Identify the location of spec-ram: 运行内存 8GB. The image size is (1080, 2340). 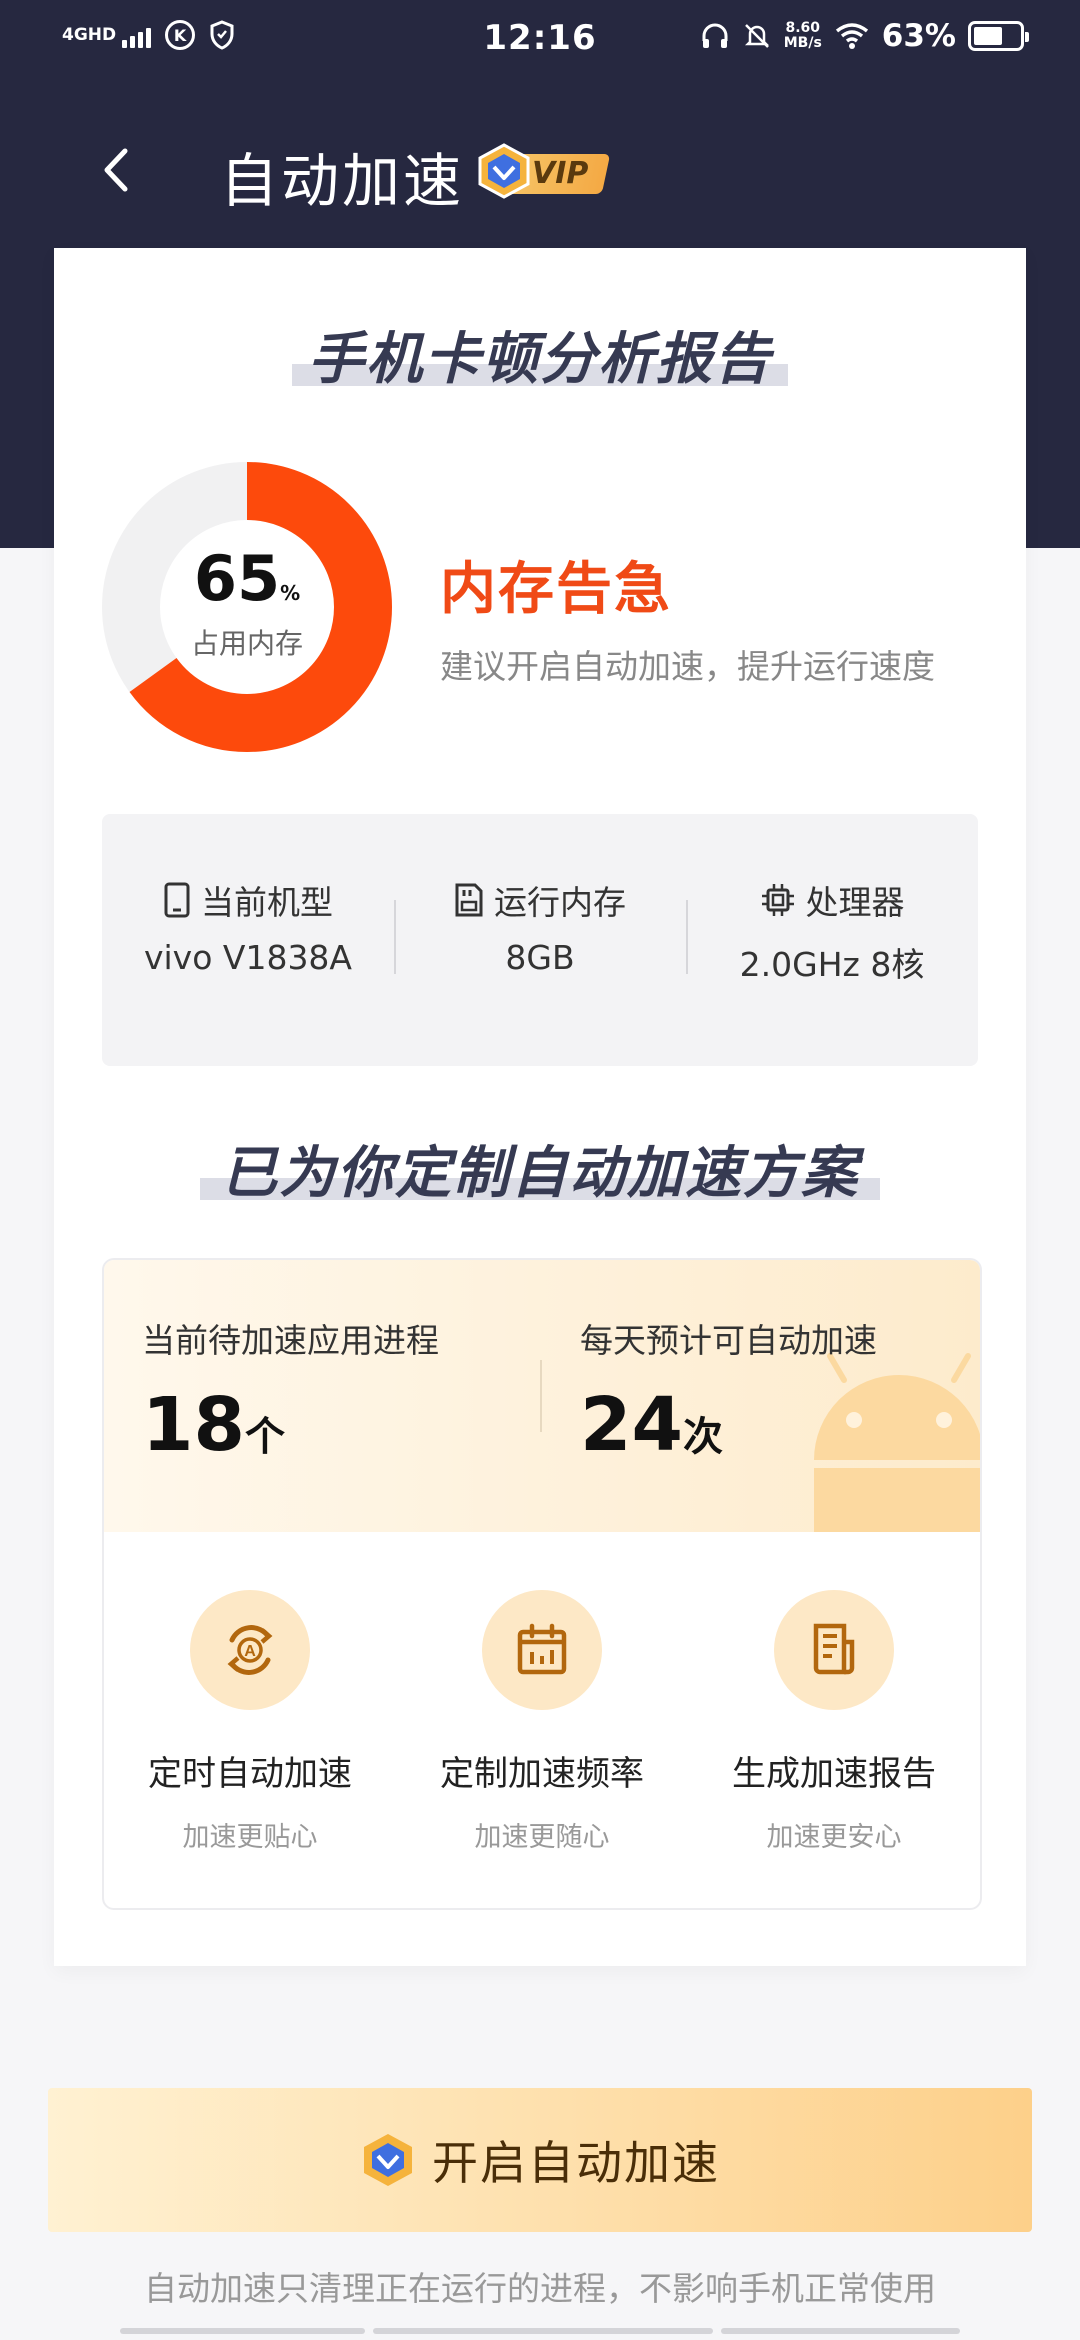
(540, 926).